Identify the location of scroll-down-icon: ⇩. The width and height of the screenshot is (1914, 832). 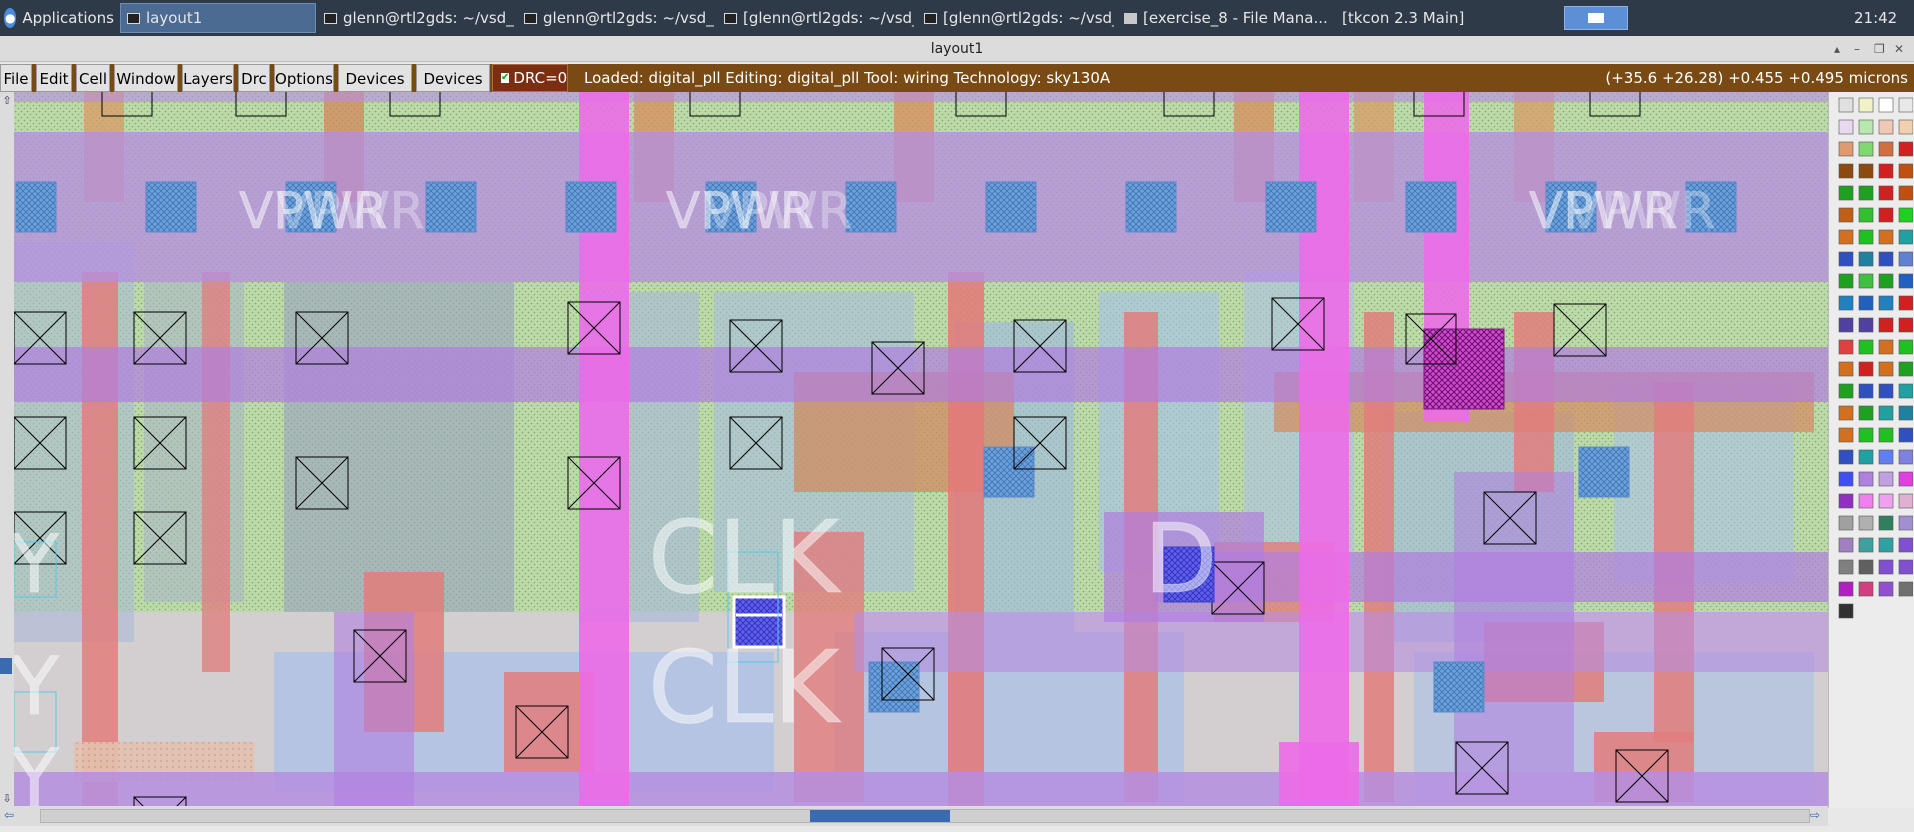
(7, 798).